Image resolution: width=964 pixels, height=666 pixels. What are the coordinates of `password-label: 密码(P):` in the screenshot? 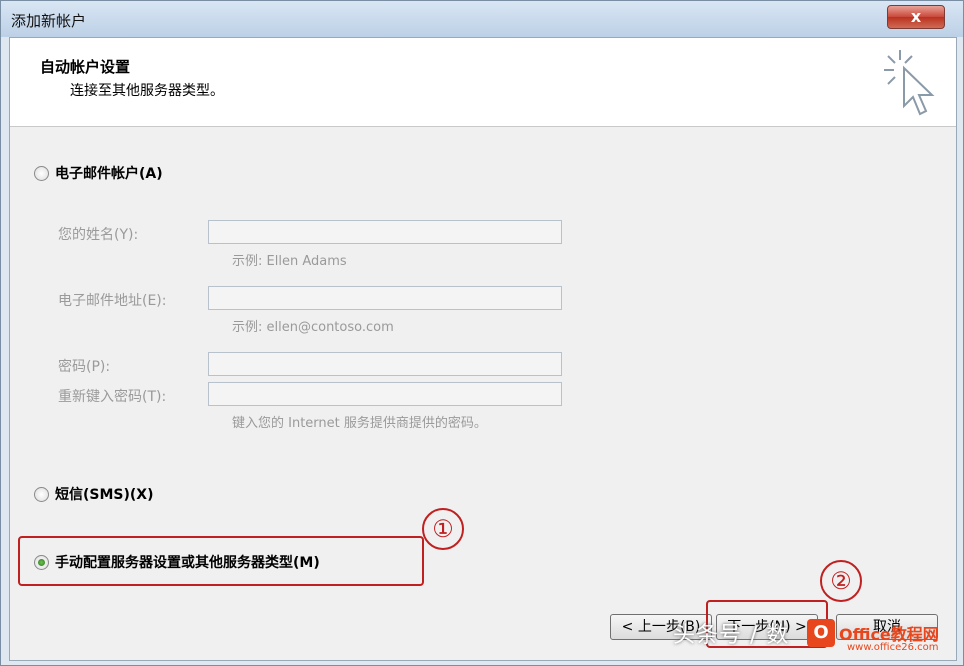 It's located at (84, 367).